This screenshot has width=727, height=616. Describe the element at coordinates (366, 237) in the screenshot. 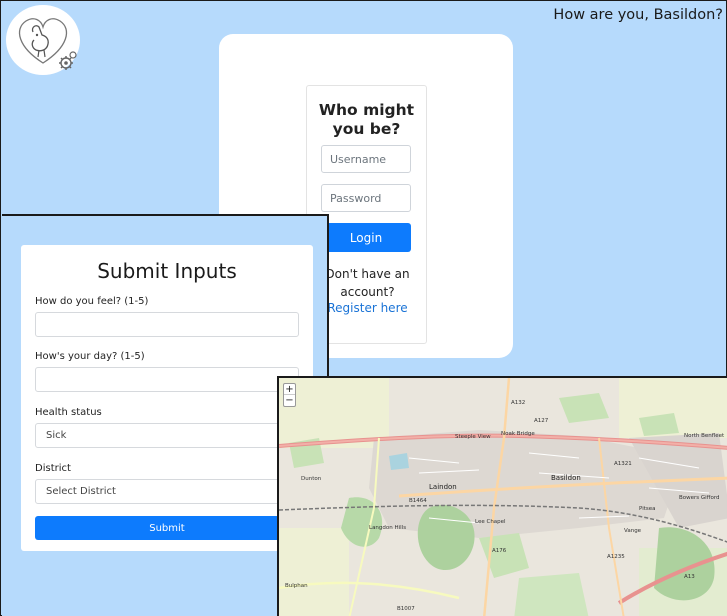

I see `login-button: Login` at that location.